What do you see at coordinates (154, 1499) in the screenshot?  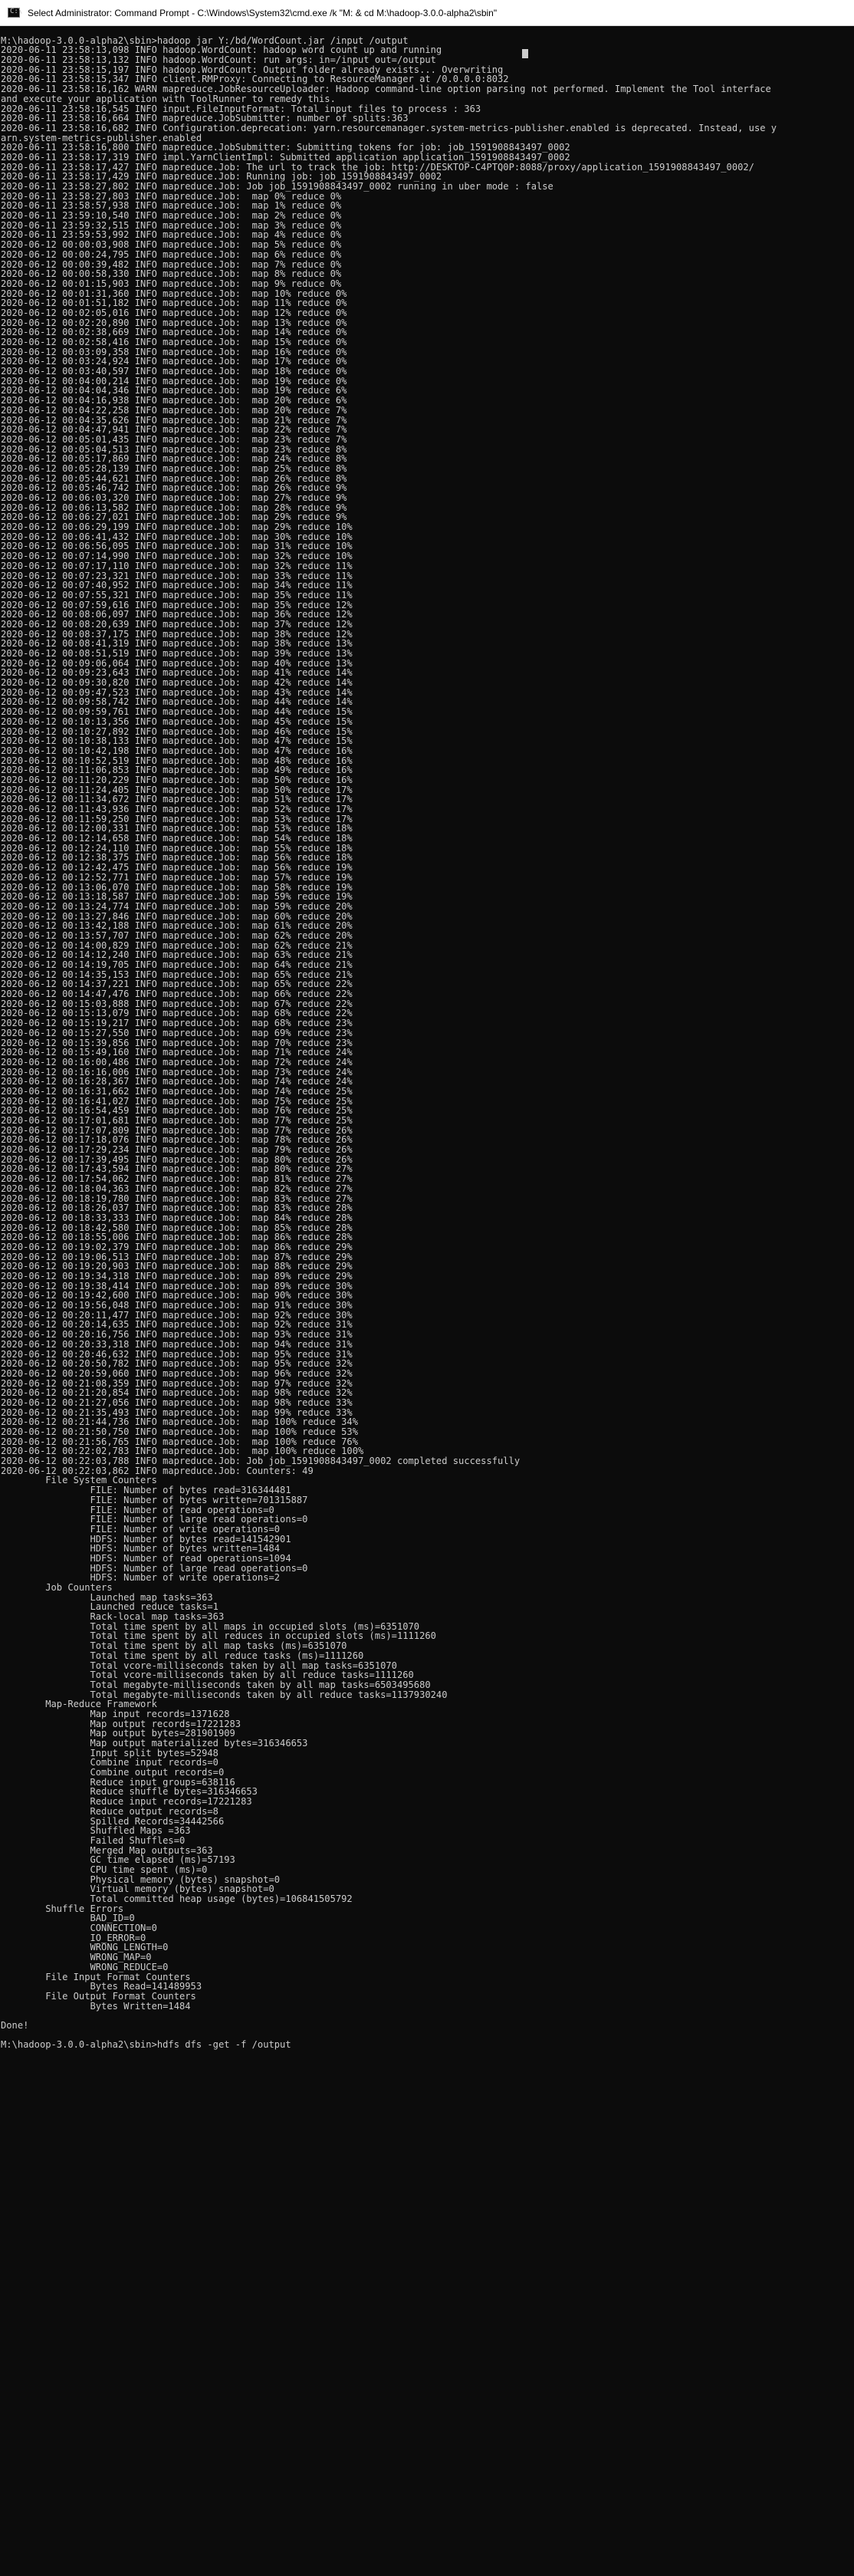 I see `console-line: FILE: Number of bytes written=701315887` at bounding box center [154, 1499].